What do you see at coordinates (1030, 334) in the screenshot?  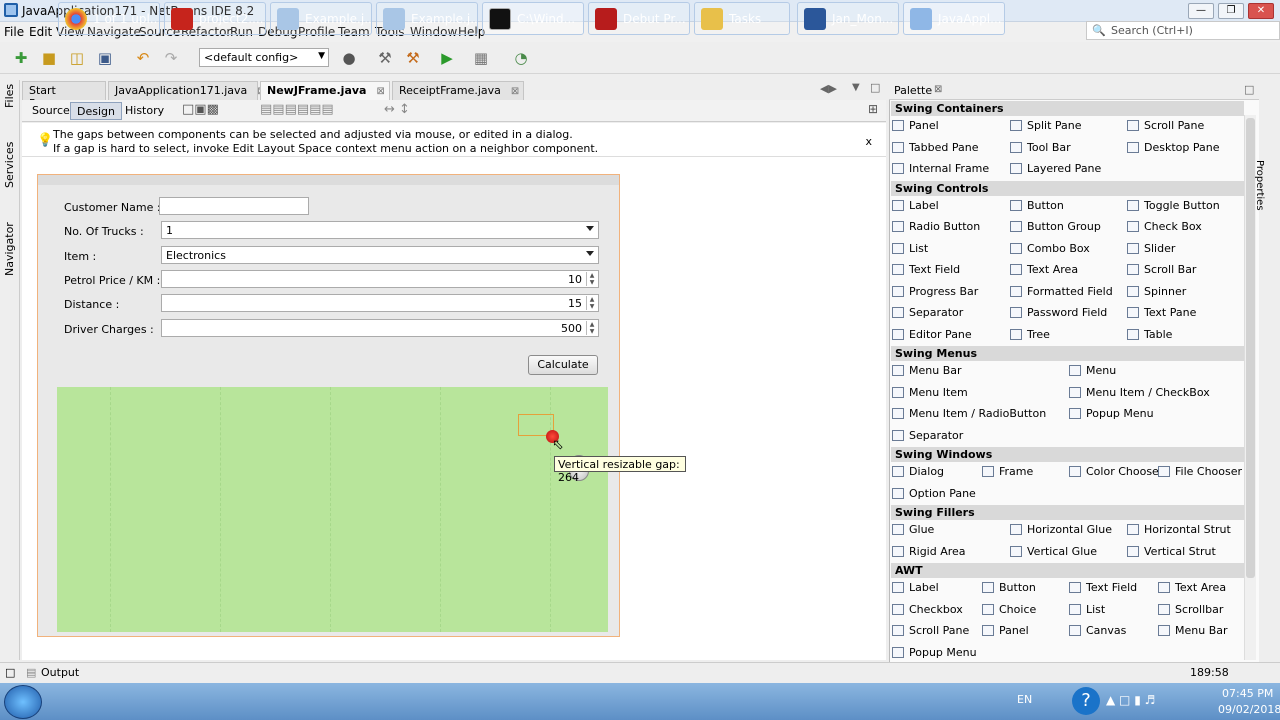 I see `palette-item-tree: Tree` at bounding box center [1030, 334].